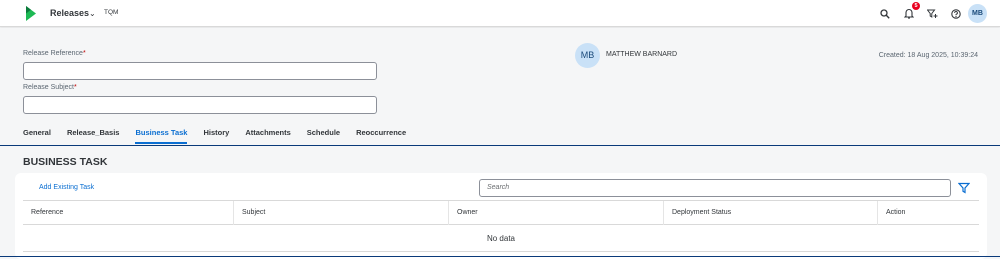 Image resolution: width=1000 pixels, height=259 pixels. I want to click on add-existing-task-button: Add Existing Task, so click(66, 187).